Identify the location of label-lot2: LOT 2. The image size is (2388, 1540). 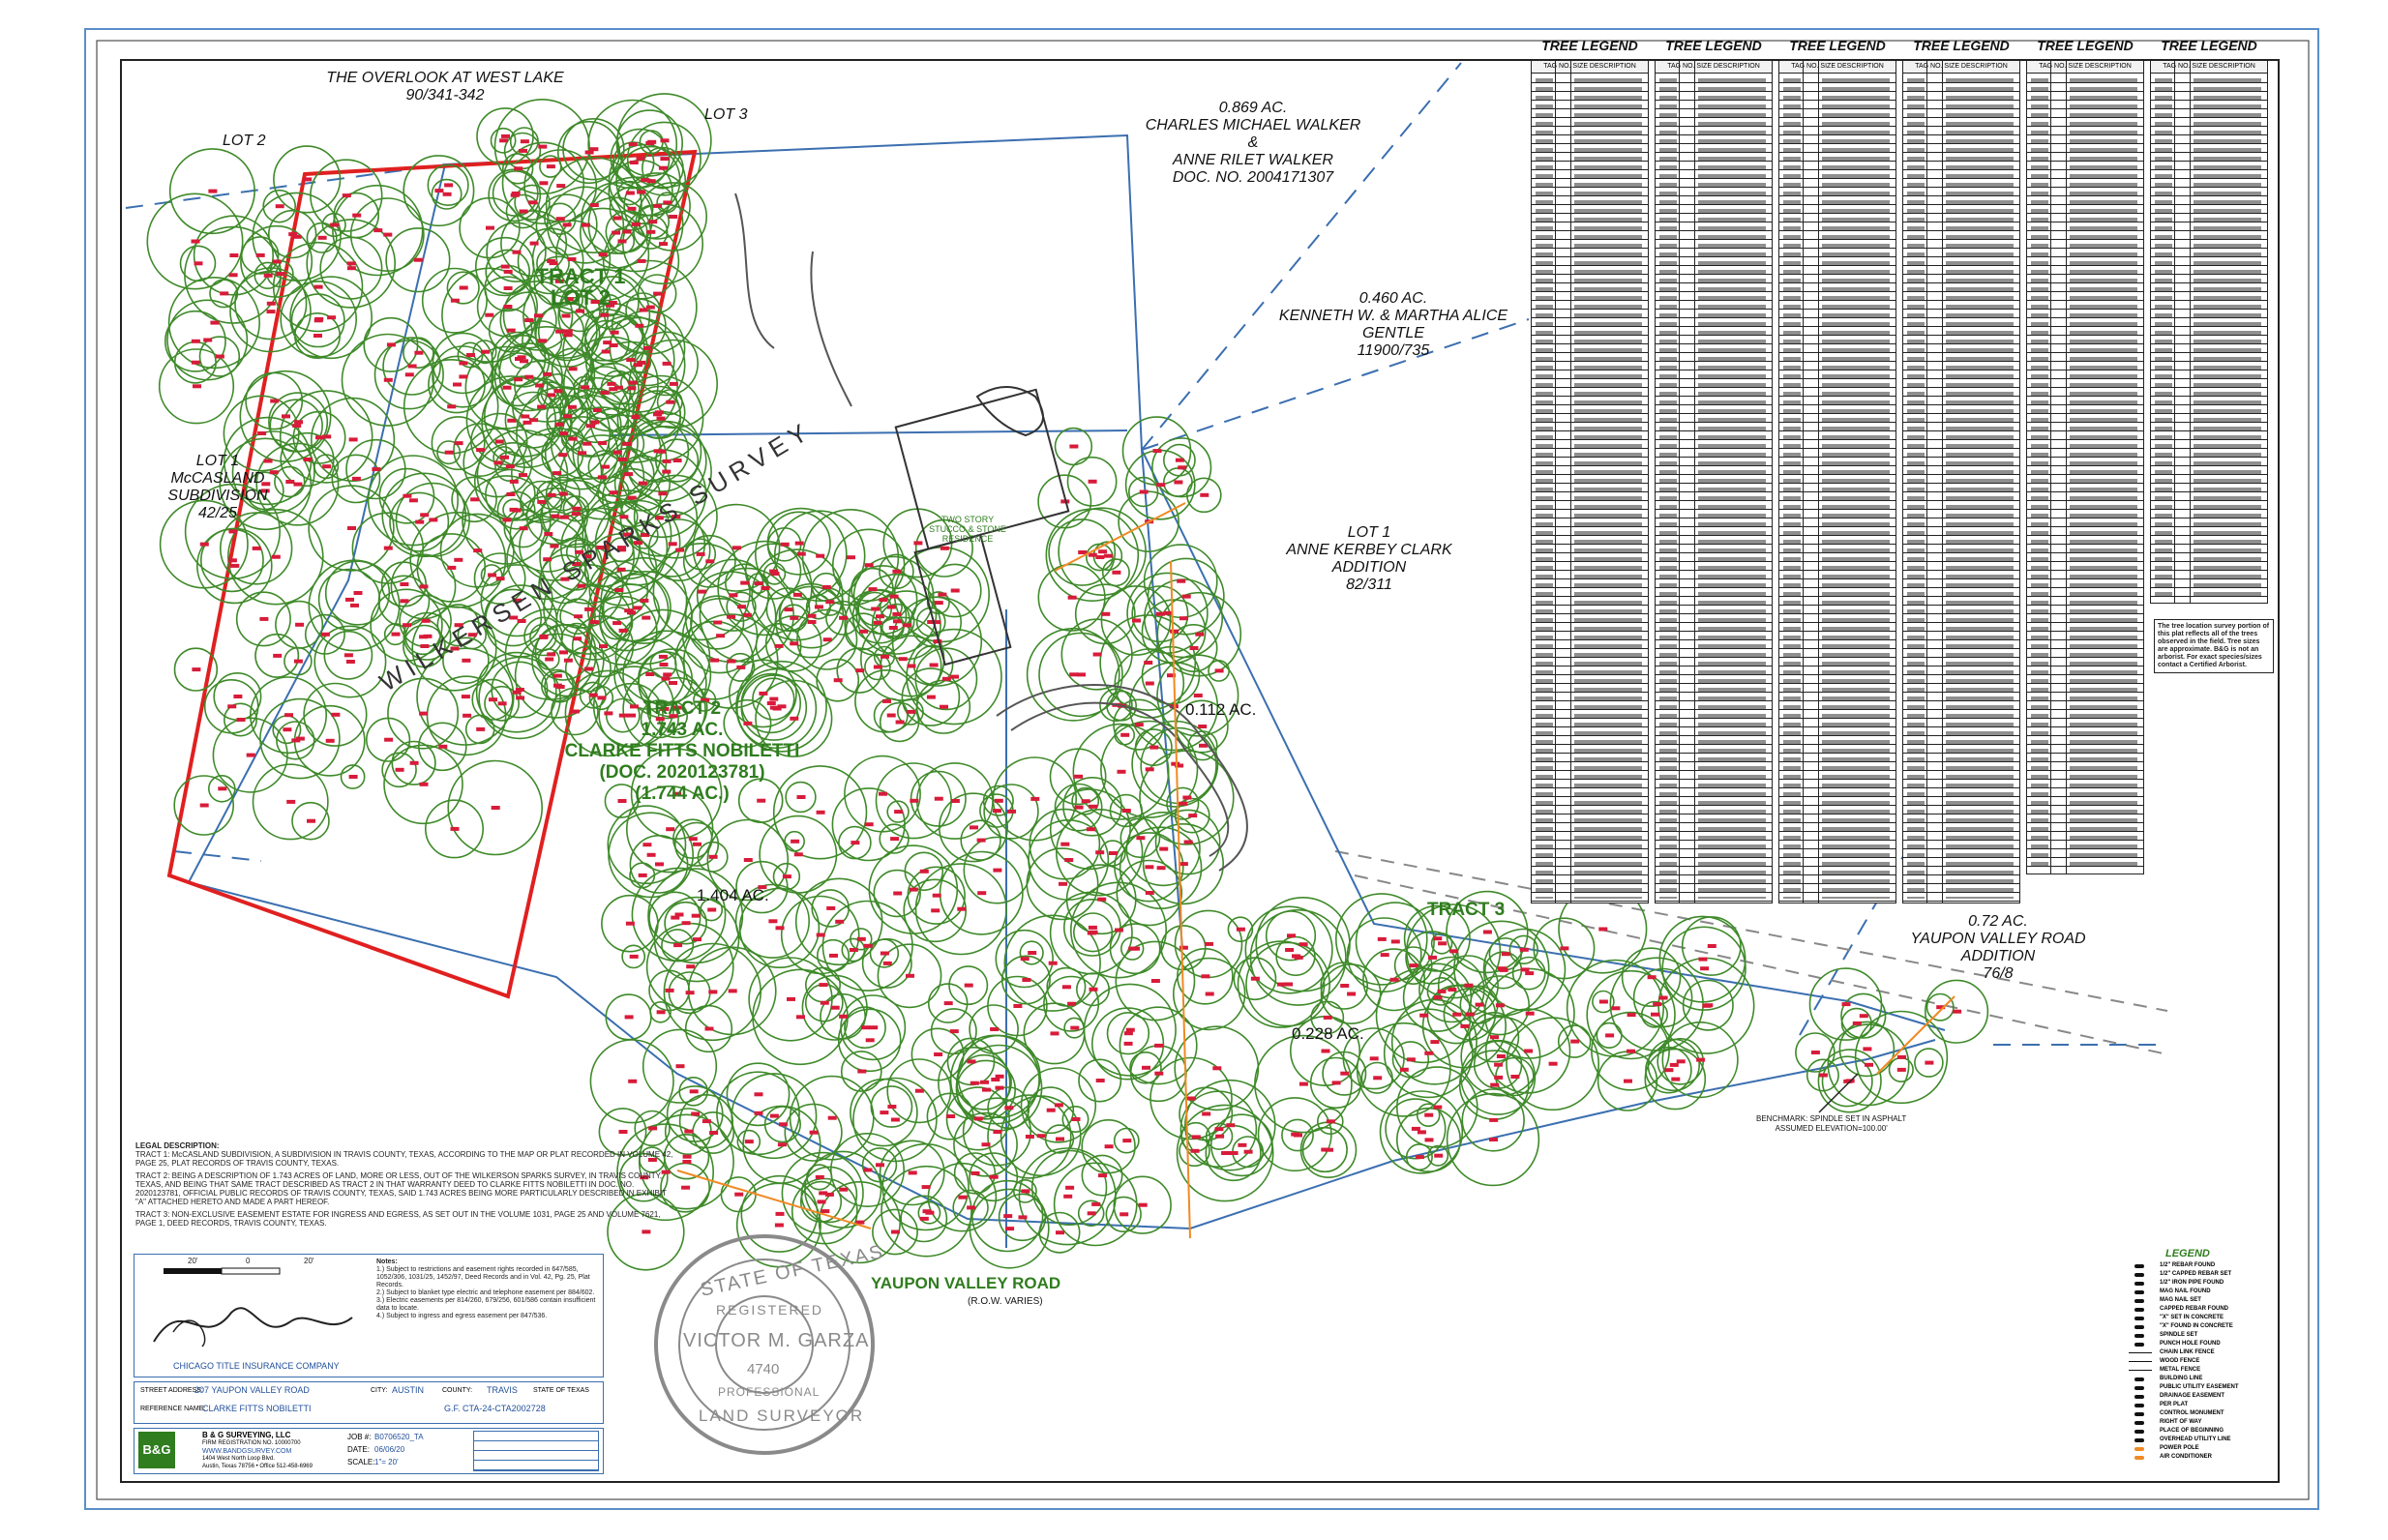
(244, 141).